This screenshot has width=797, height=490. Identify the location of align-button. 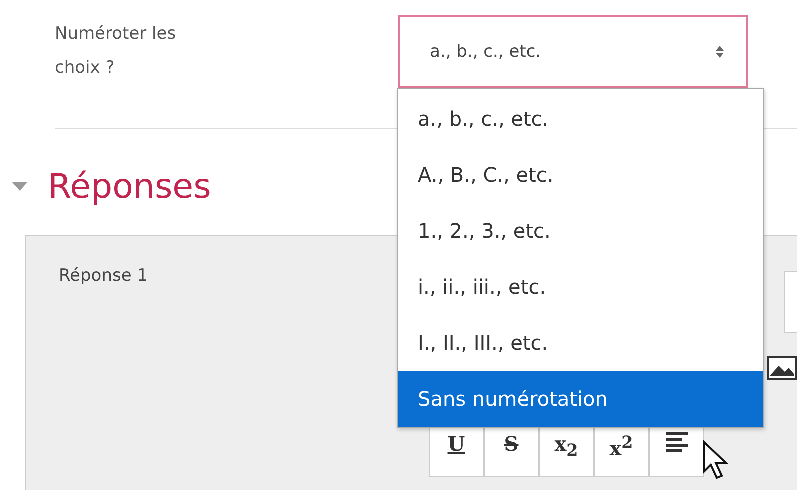
(676, 451).